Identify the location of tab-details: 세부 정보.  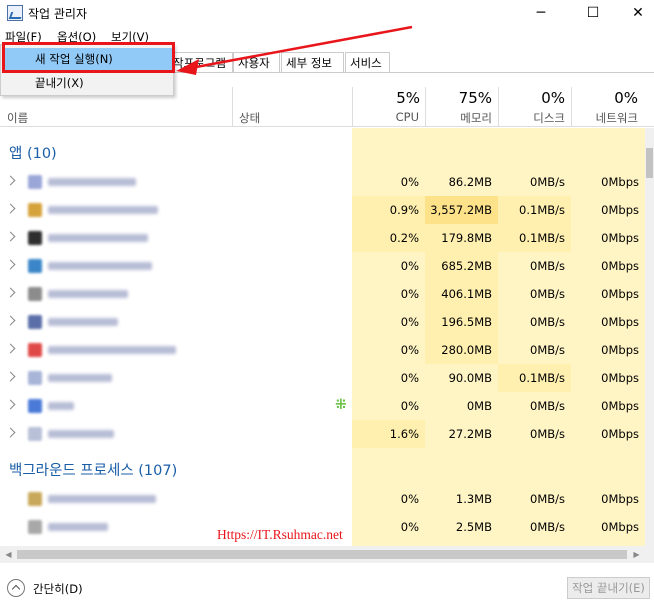
(312, 62).